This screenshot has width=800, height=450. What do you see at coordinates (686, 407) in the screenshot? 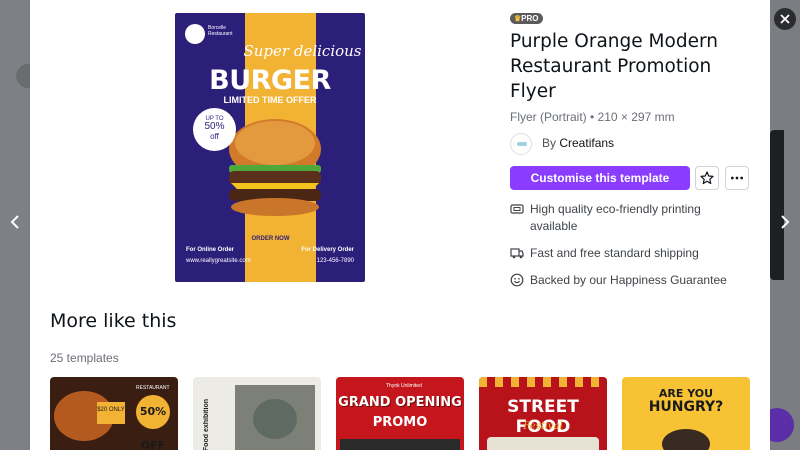
I see `thumb-subtitle: HUNGRY?` at bounding box center [686, 407].